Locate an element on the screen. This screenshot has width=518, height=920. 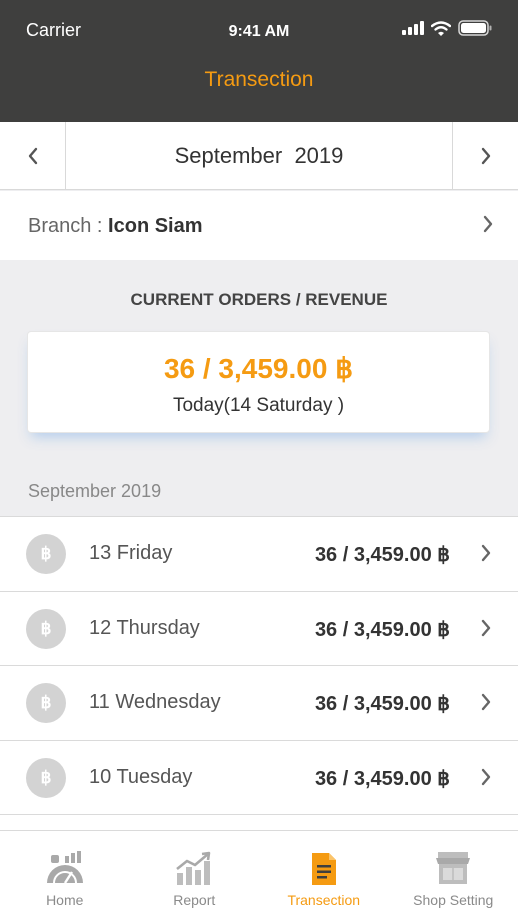
tab-report-label: Report is located at coordinates (194, 900).